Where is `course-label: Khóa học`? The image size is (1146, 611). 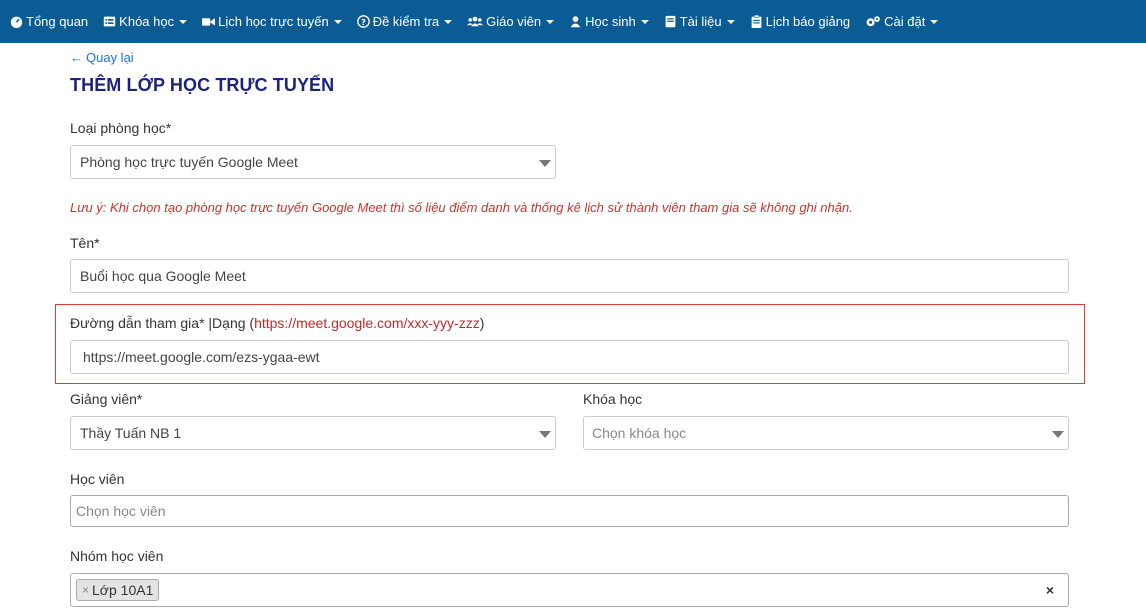 course-label: Khóa học is located at coordinates (613, 399).